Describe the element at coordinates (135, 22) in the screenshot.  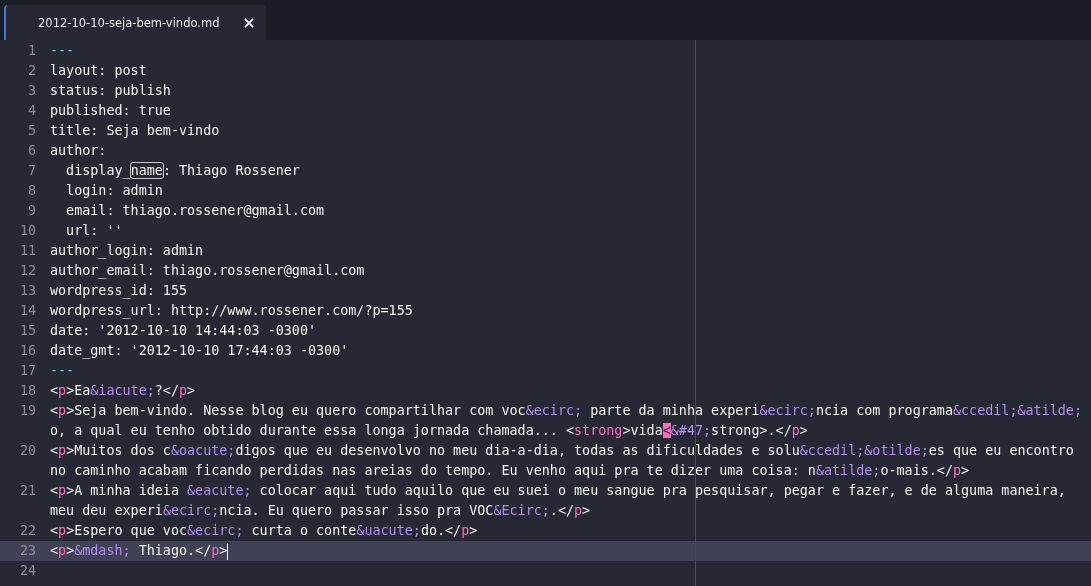
I see `file-tab: 2012-10-10-seja-bem-vindo.md` at that location.